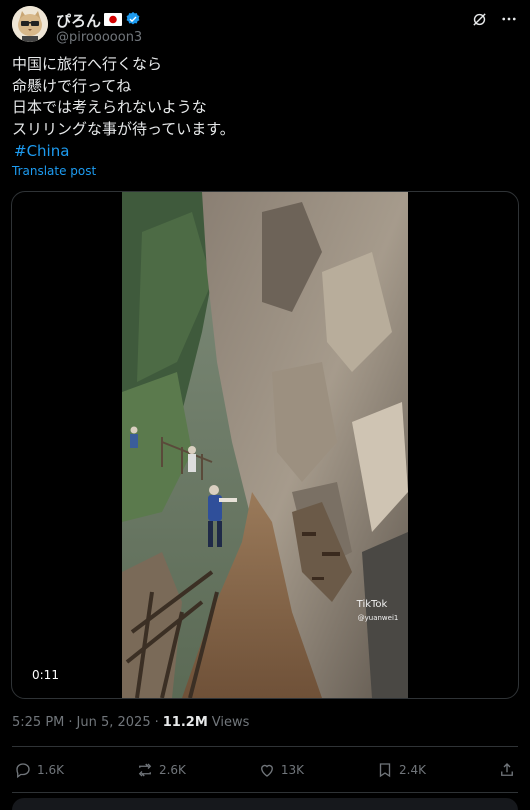 The height and width of the screenshot is (810, 530). Describe the element at coordinates (412, 770) in the screenshot. I see `bookmark-count: 2.4K` at that location.